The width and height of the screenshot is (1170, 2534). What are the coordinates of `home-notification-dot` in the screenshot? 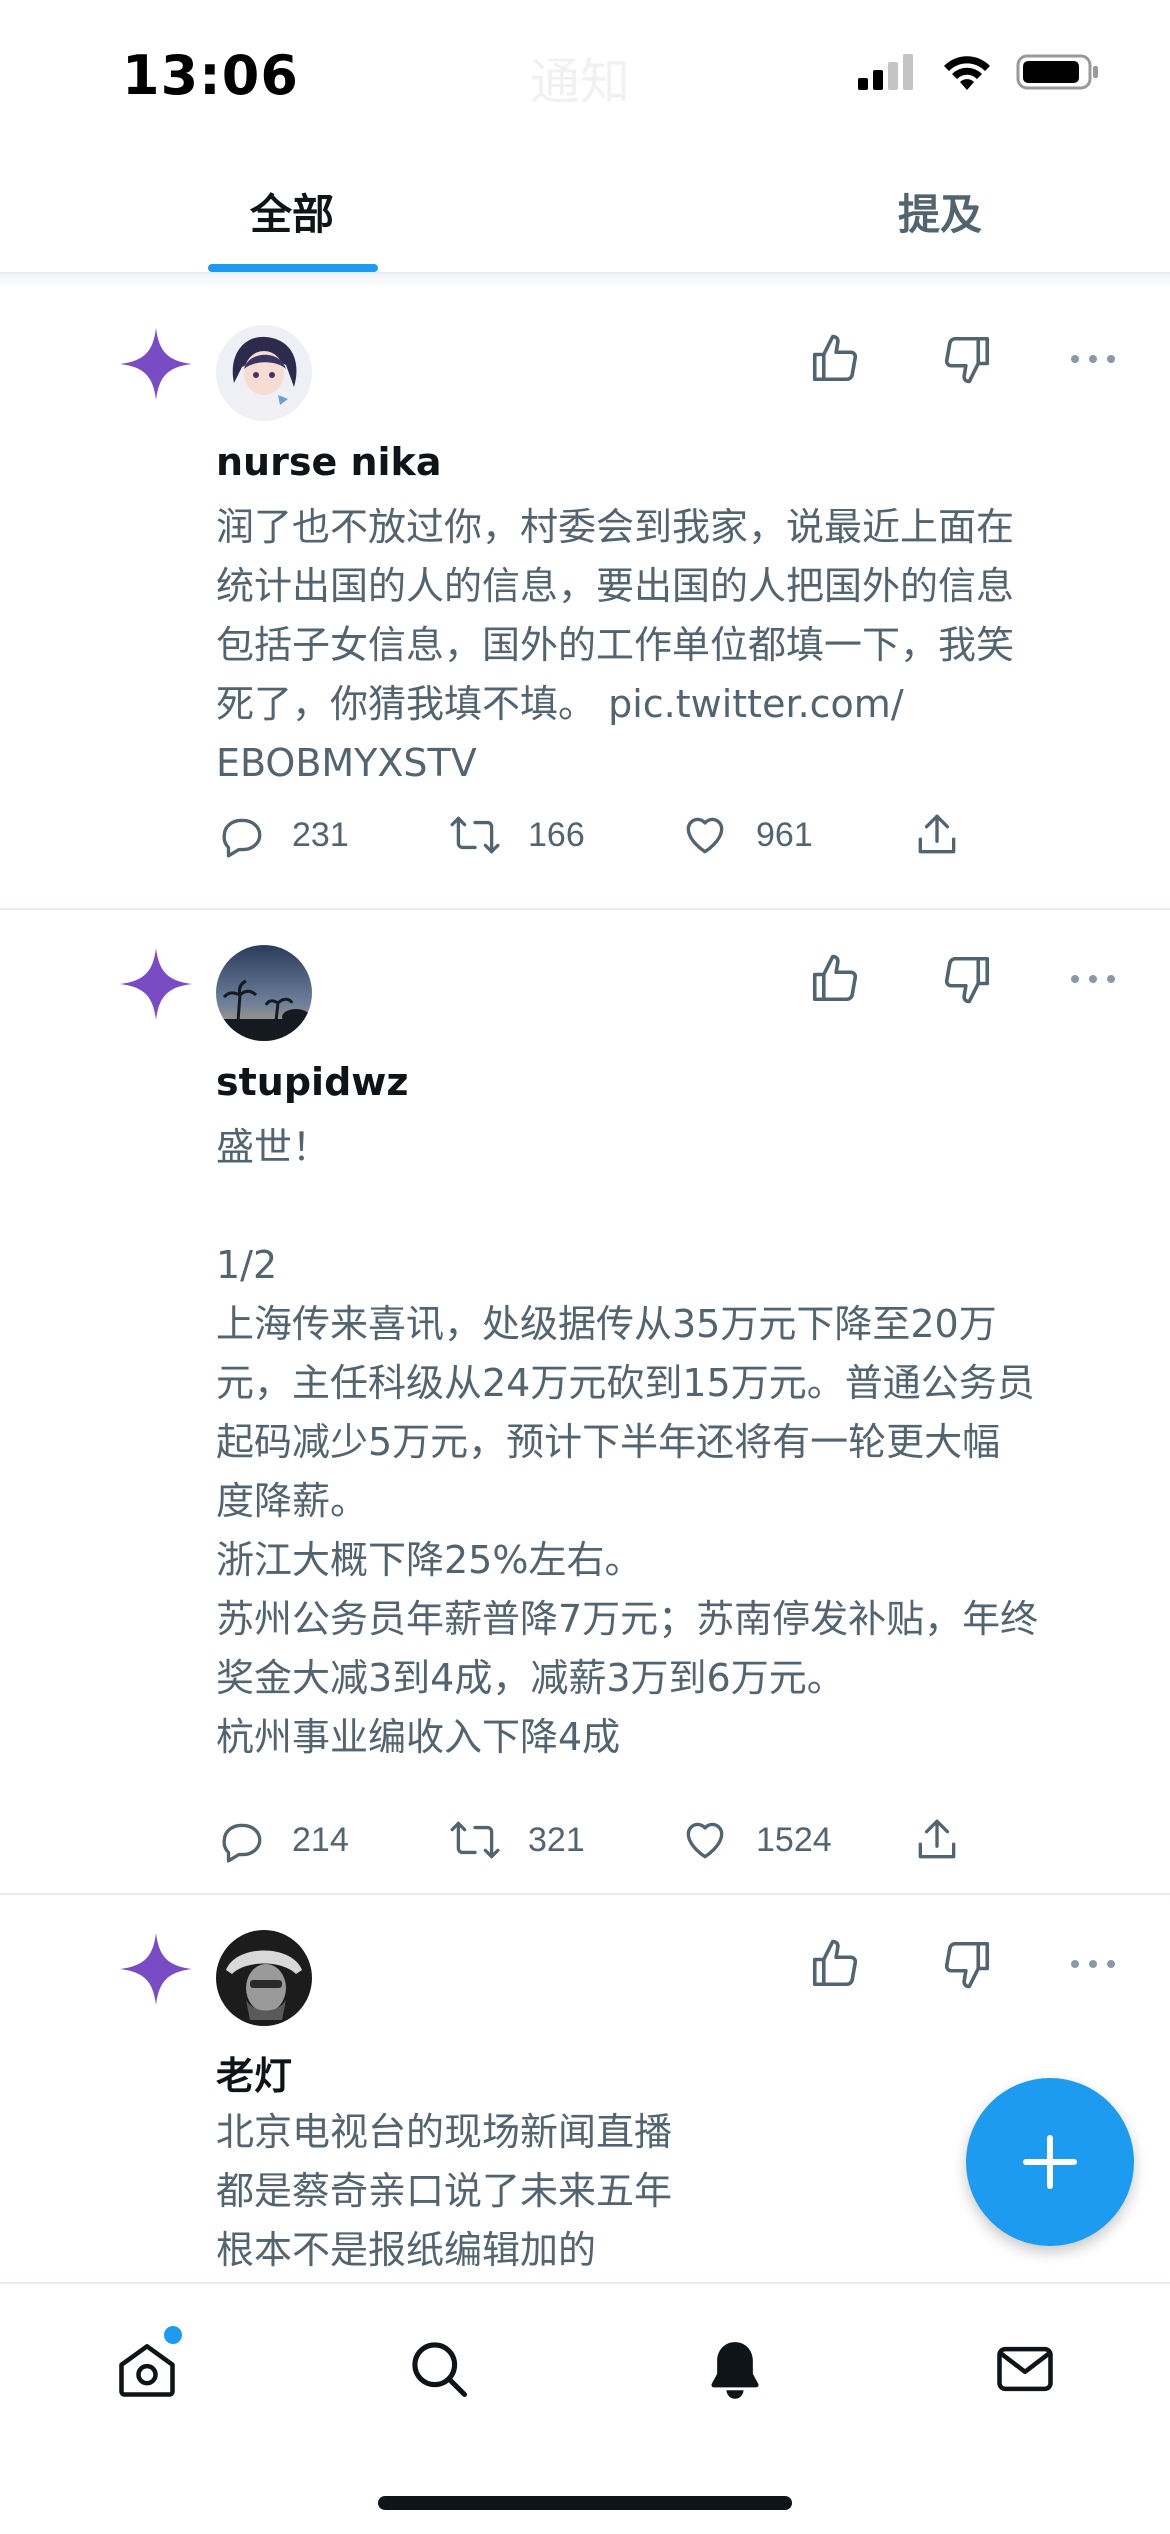 It's located at (173, 2335).